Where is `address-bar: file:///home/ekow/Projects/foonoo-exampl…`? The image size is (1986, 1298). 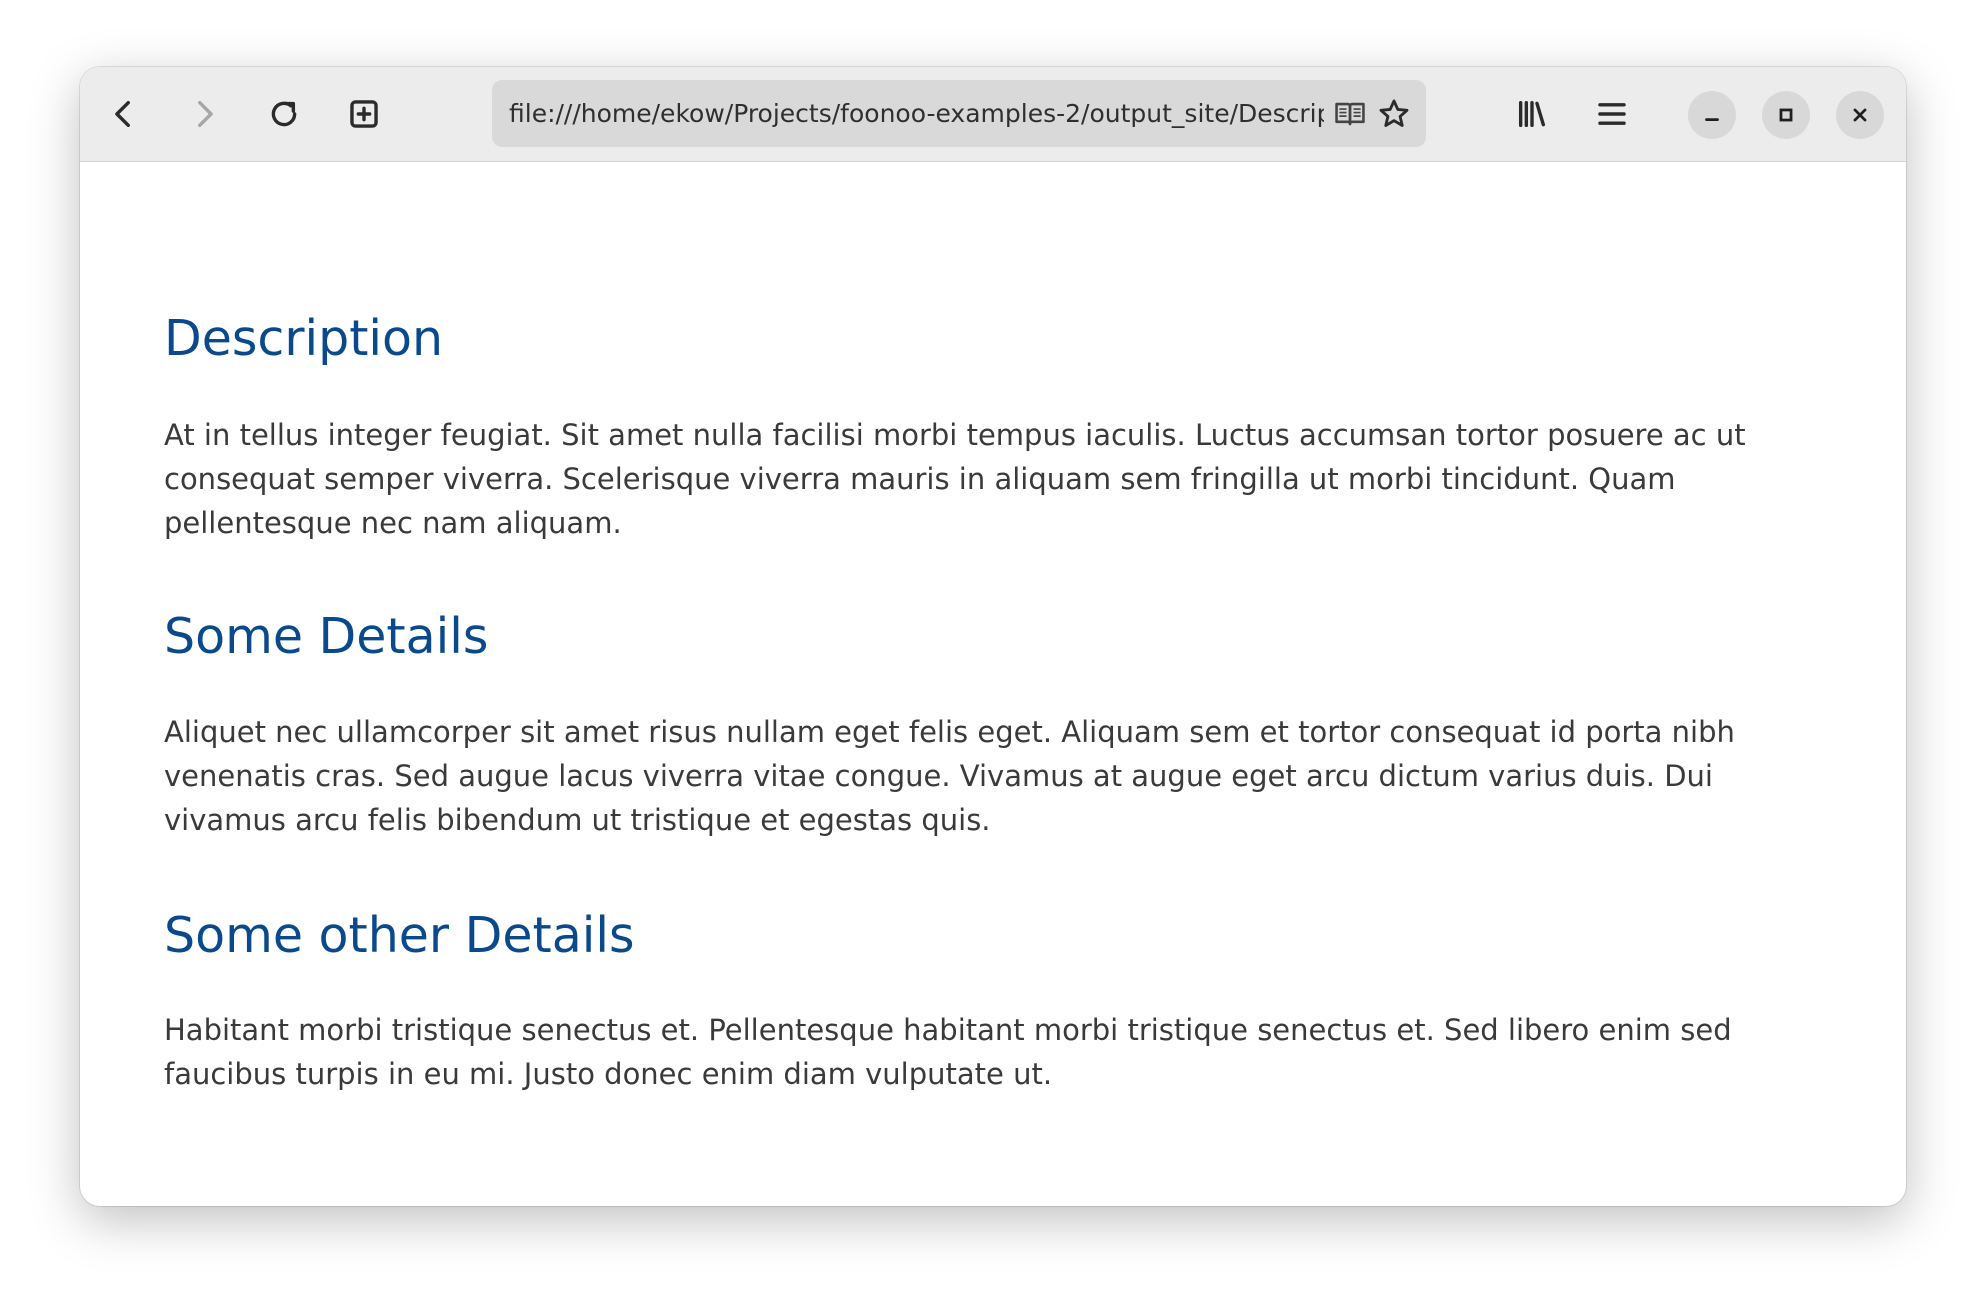 address-bar: file:///home/ekow/Projects/foonoo-exampl… is located at coordinates (959, 113).